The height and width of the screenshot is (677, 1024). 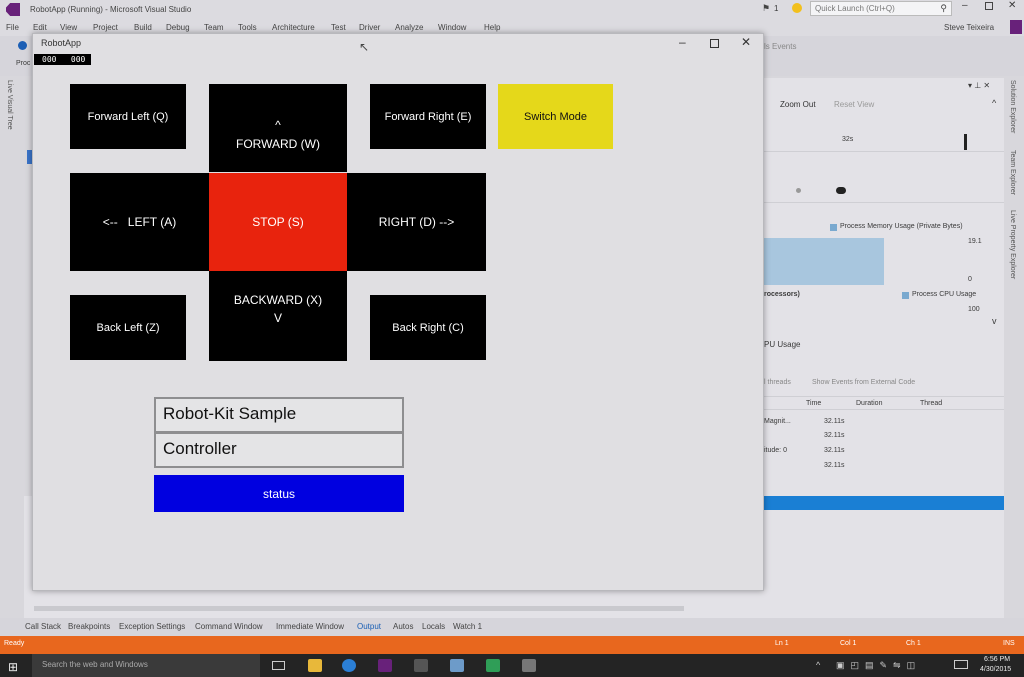 What do you see at coordinates (128, 116) in the screenshot?
I see `forward-left-button: Forward Left (Q)` at bounding box center [128, 116].